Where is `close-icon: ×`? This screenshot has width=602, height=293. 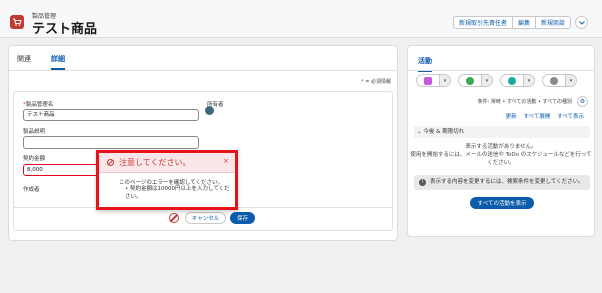 close-icon: × is located at coordinates (226, 161).